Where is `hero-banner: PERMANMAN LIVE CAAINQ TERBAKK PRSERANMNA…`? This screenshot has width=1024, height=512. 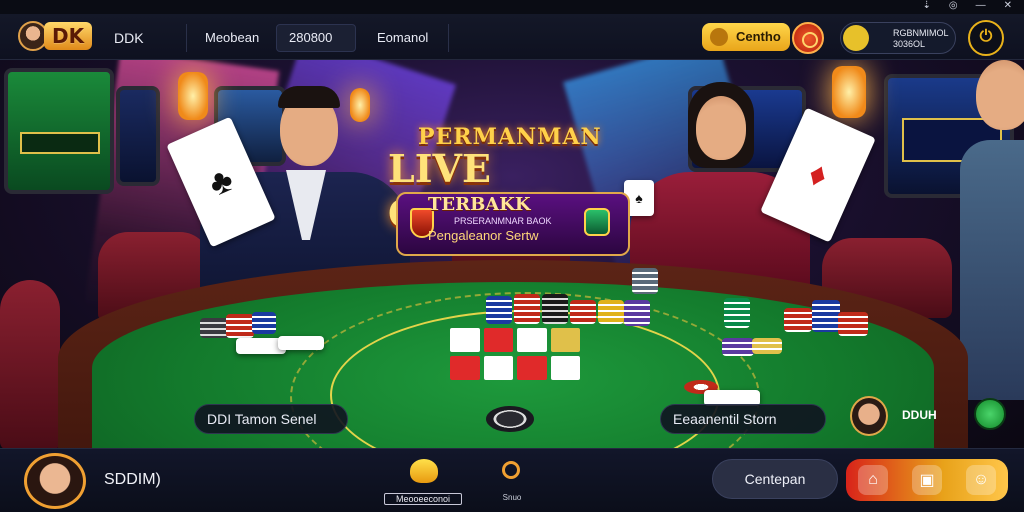 hero-banner: PERMANMAN LIVE CAAINQ TERBAKK PRSERANMNA… is located at coordinates (513, 193).